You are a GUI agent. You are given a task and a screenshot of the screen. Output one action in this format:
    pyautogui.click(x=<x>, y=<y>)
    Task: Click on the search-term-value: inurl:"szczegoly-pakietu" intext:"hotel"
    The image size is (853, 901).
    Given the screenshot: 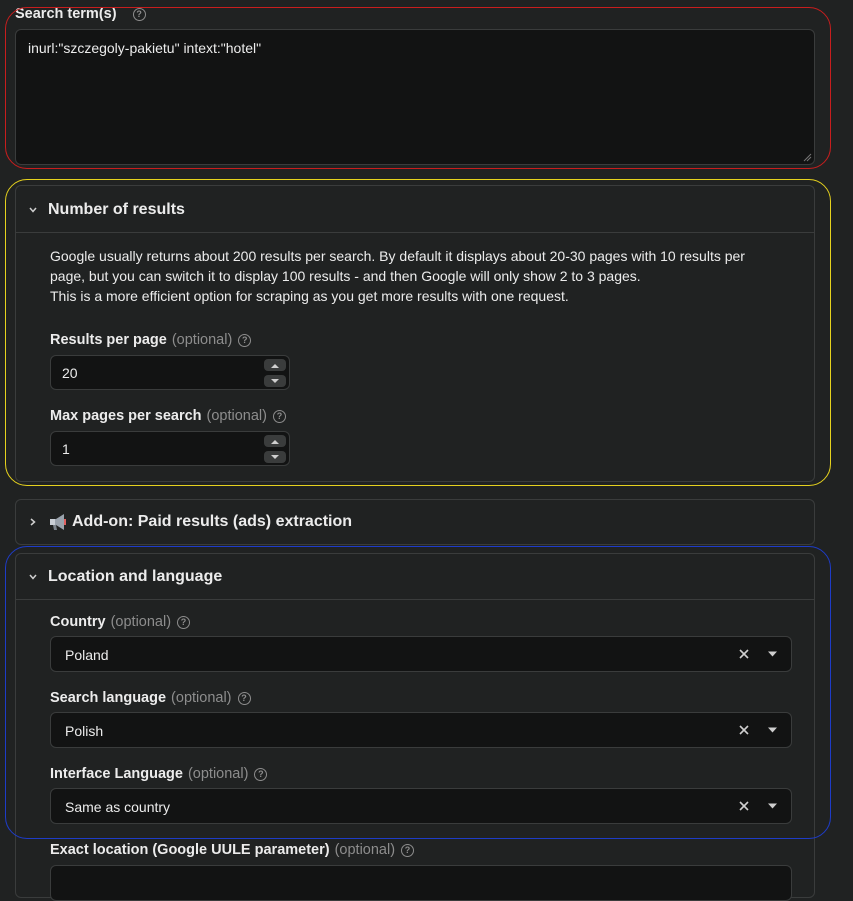 What is the action you would take?
    pyautogui.click(x=145, y=48)
    